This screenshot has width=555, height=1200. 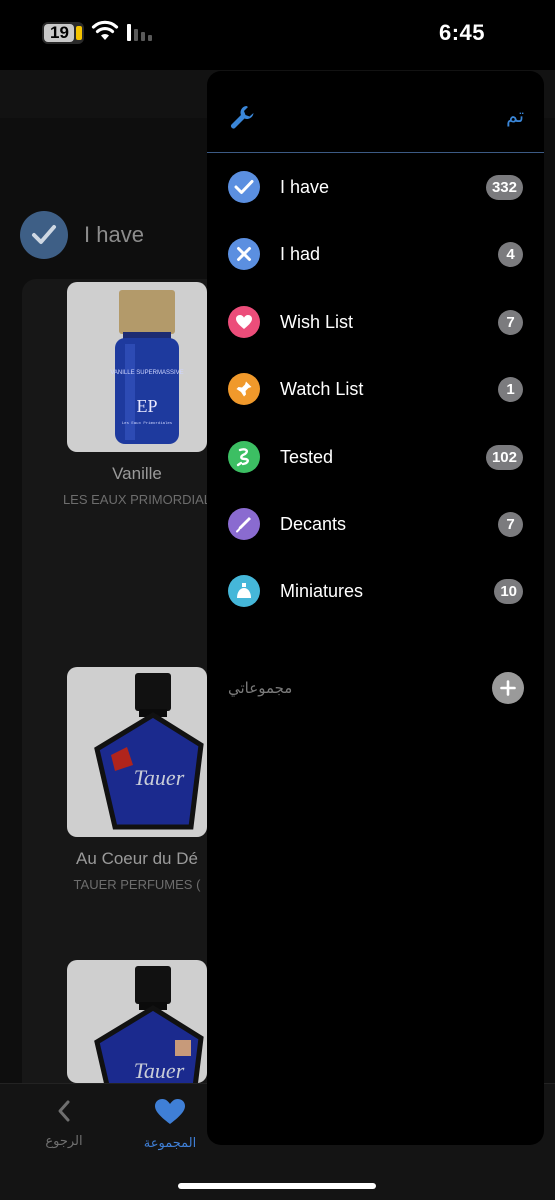 What do you see at coordinates (137, 858) in the screenshot?
I see `product-name: Au Coeur du Dé` at bounding box center [137, 858].